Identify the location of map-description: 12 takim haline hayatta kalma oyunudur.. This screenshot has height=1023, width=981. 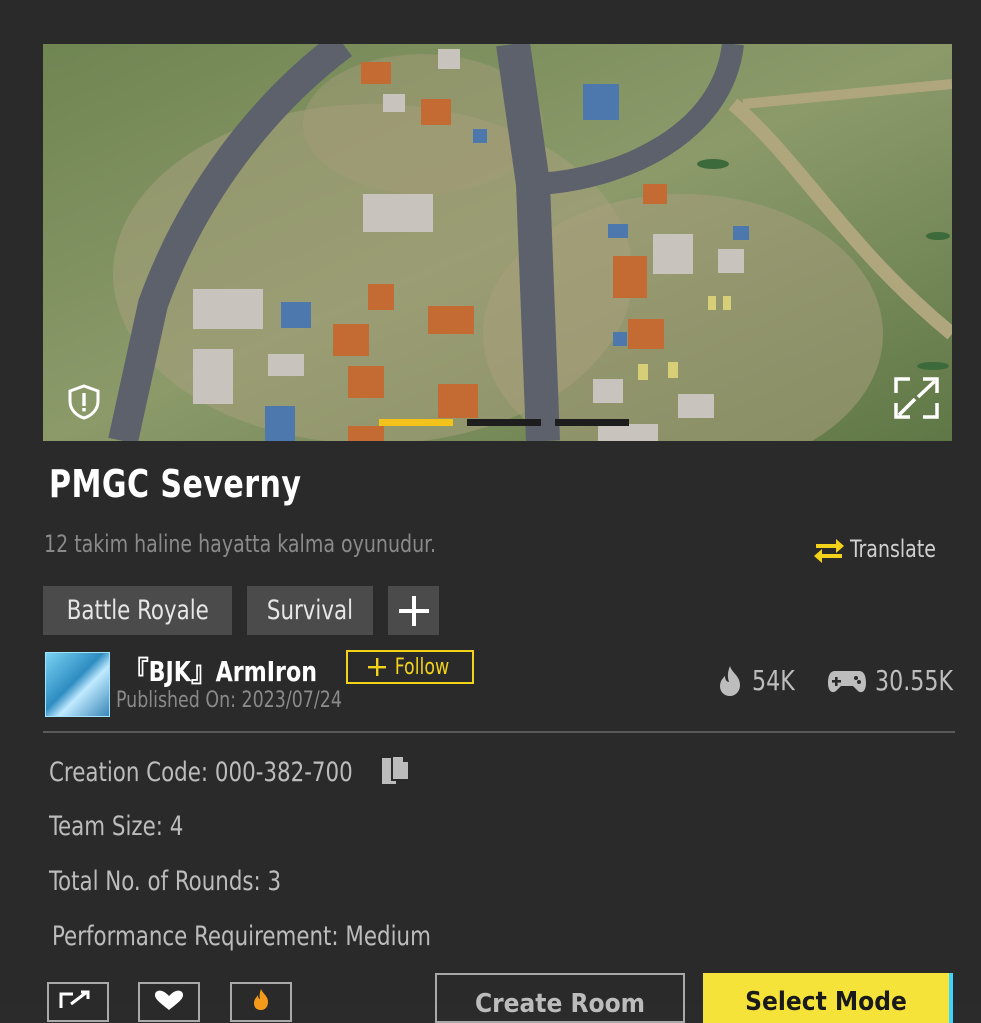
(240, 544).